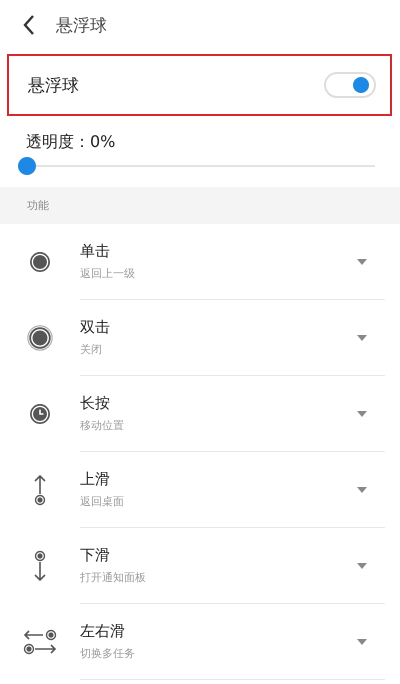 The image size is (400, 684). I want to click on gesture-action: 关闭, so click(91, 349).